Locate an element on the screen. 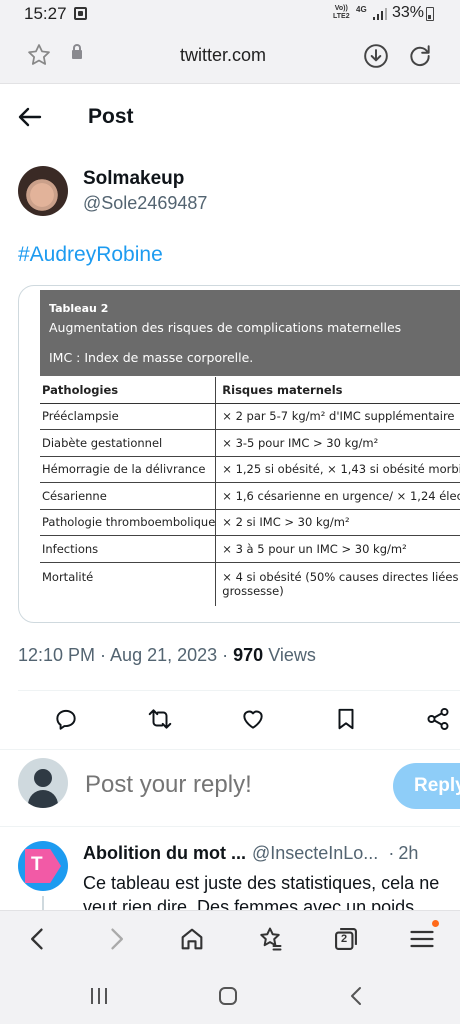  table-cell: Diabète gestationnel is located at coordinates (128, 443).